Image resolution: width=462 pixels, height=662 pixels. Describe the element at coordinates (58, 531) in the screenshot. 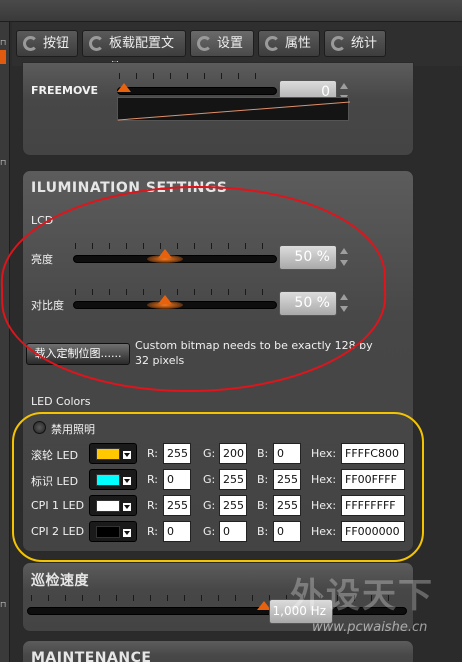

I see `led-name: CPI 2 LED` at that location.